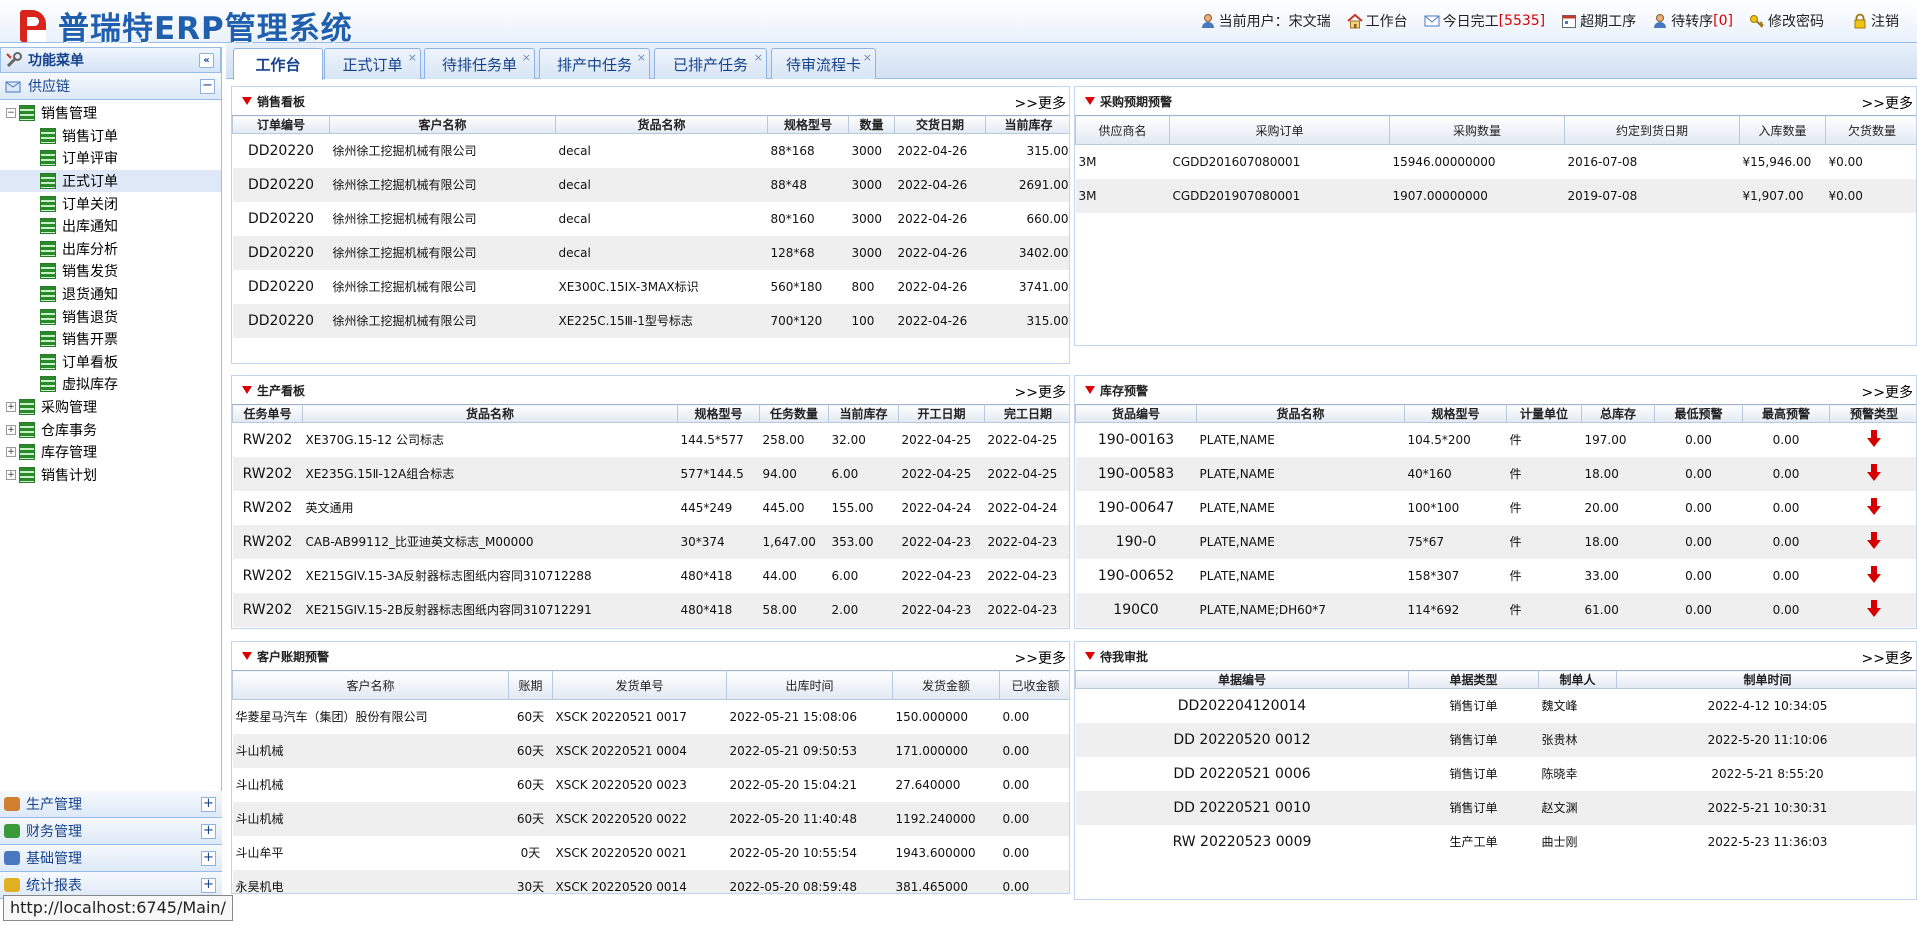 This screenshot has height=925, width=1917. I want to click on column-header: 预警类型, so click(1872, 413).